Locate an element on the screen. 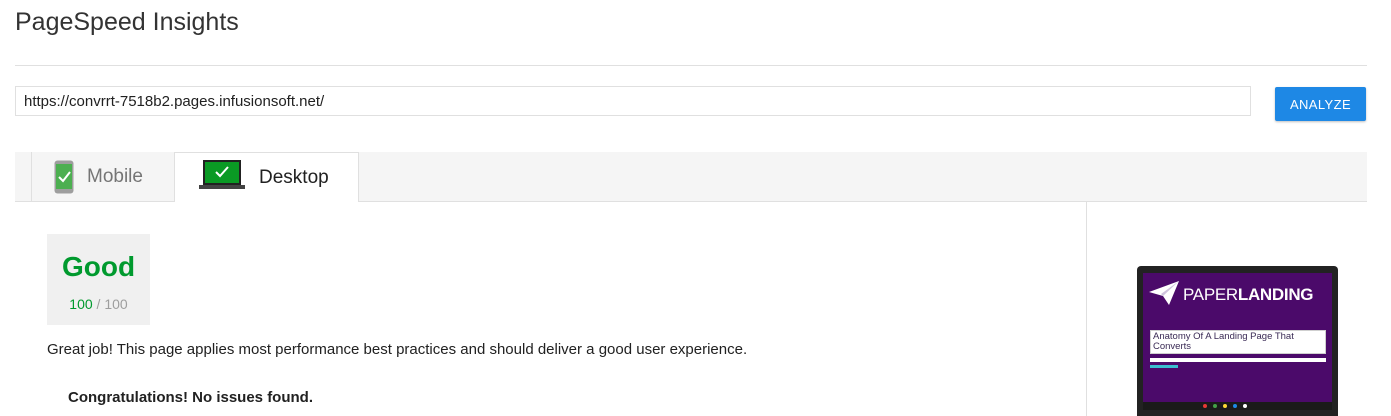  tab-mobile: Mobile is located at coordinates (110, 176).